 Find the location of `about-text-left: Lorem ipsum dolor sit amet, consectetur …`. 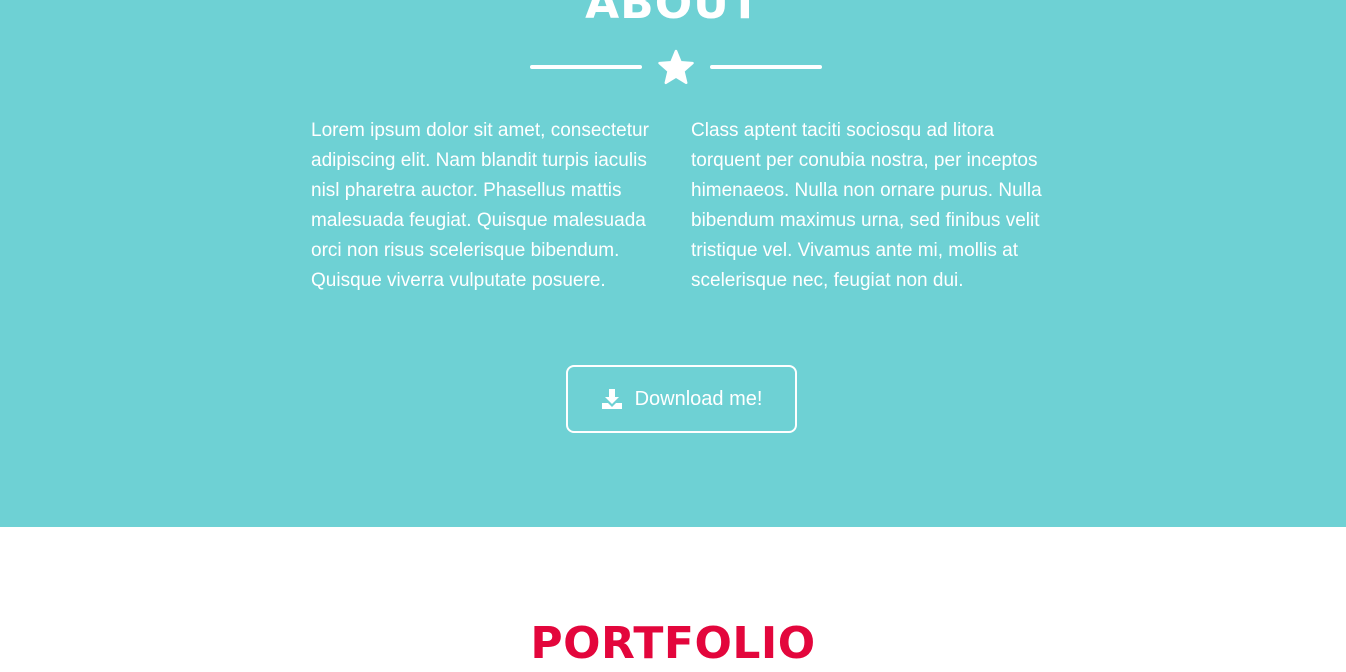

about-text-left: Lorem ipsum dolor sit amet, consectetur … is located at coordinates (480, 205).